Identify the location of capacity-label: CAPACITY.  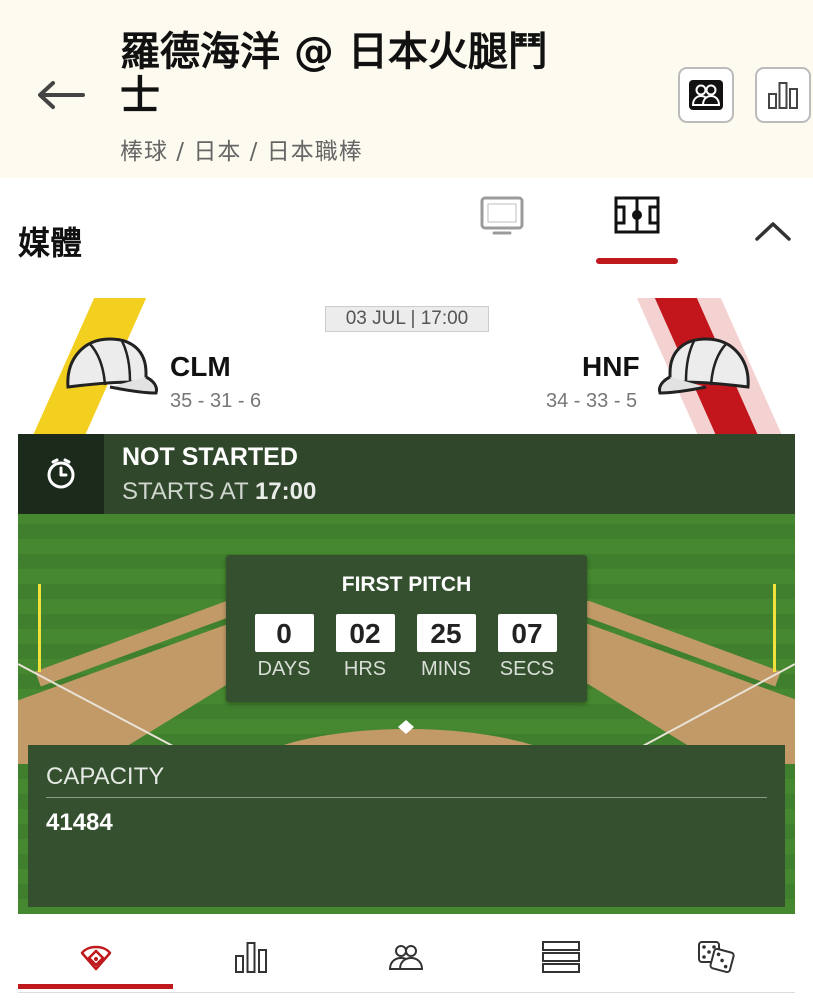
(105, 776).